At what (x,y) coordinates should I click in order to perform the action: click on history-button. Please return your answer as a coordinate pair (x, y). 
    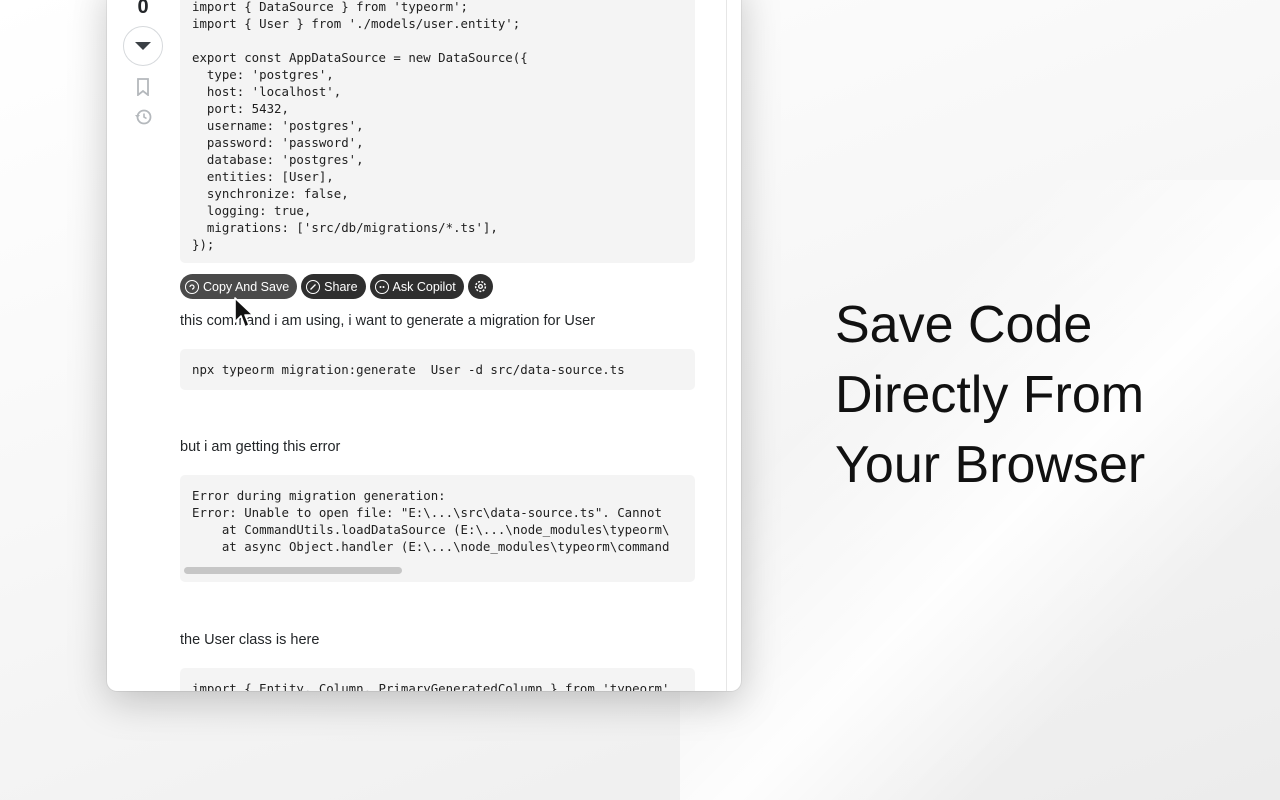
    Looking at the image, I should click on (143, 119).